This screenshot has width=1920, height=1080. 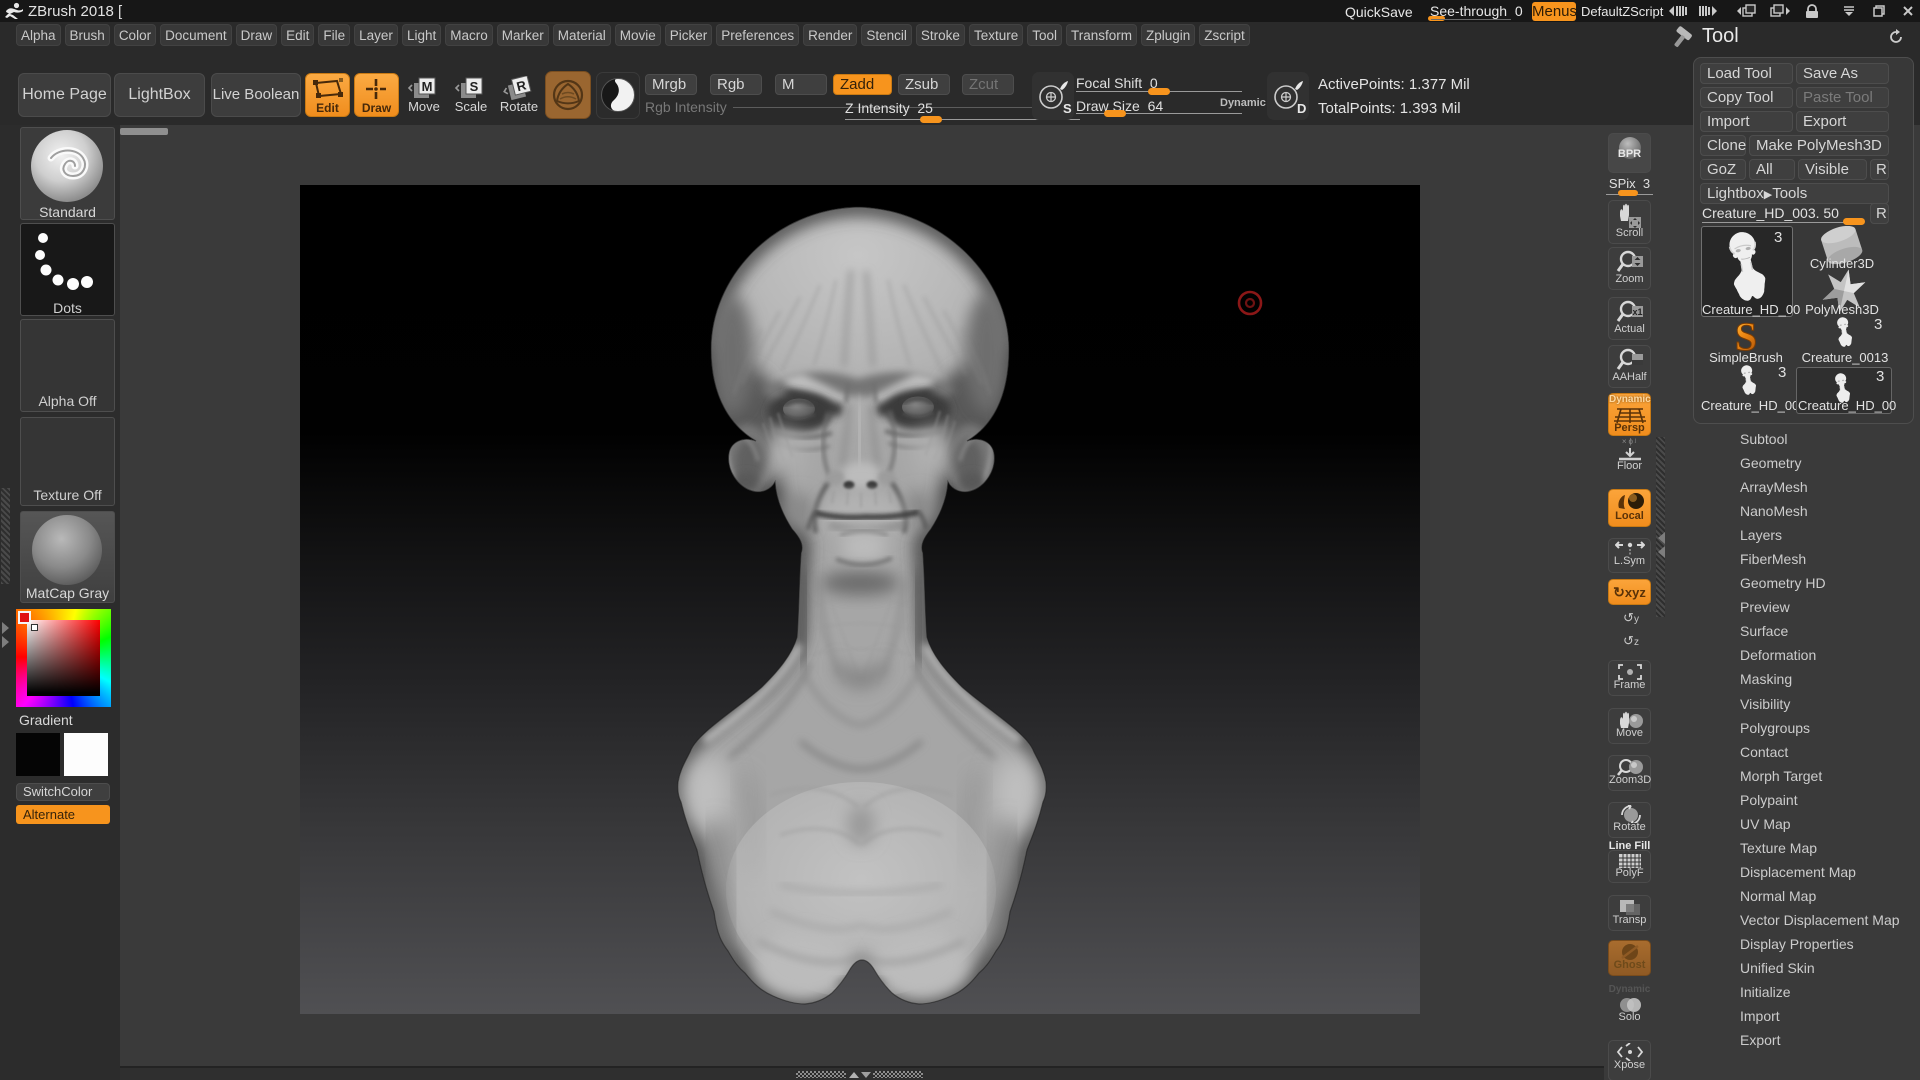 What do you see at coordinates (1301, 108) in the screenshot?
I see `svg-text: D` at bounding box center [1301, 108].